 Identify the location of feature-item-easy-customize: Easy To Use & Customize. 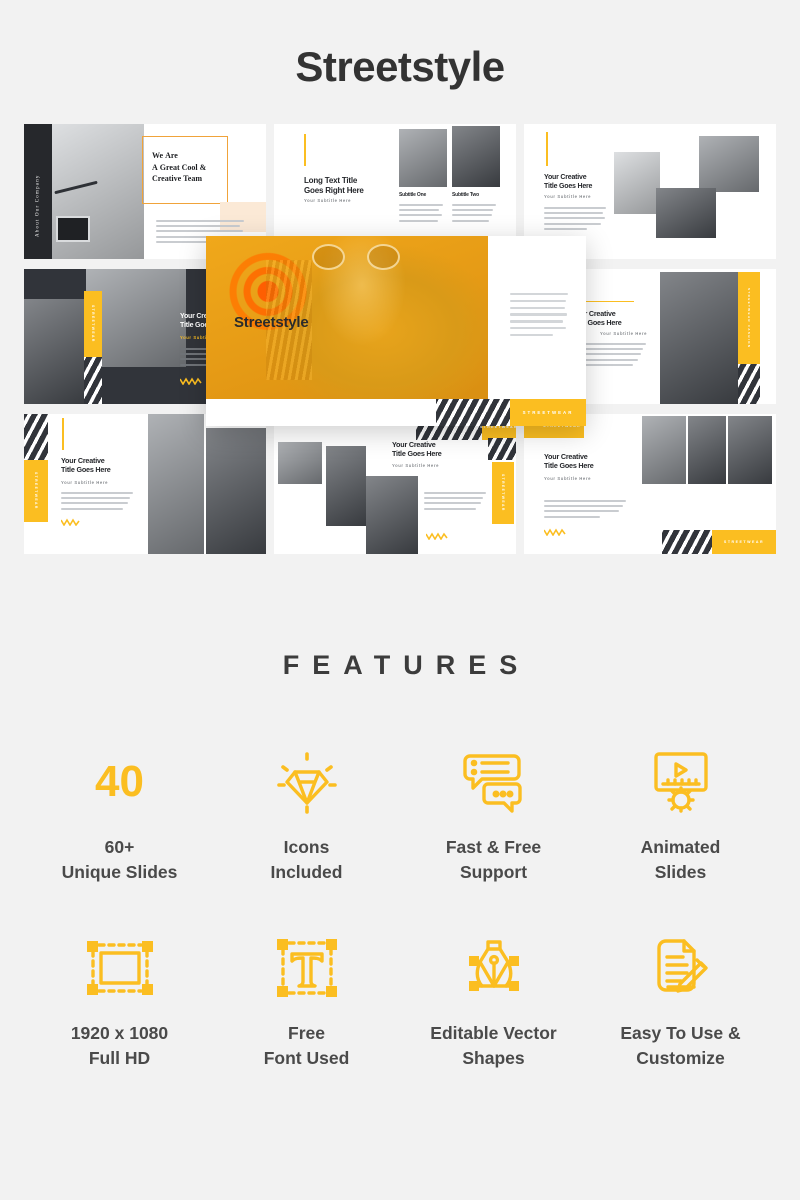
(680, 1000).